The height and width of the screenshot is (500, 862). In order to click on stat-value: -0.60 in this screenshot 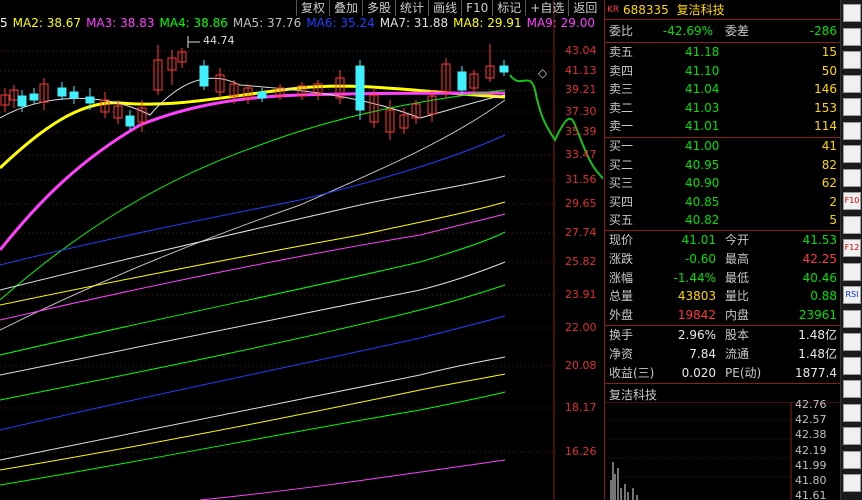, I will do `click(700, 258)`.